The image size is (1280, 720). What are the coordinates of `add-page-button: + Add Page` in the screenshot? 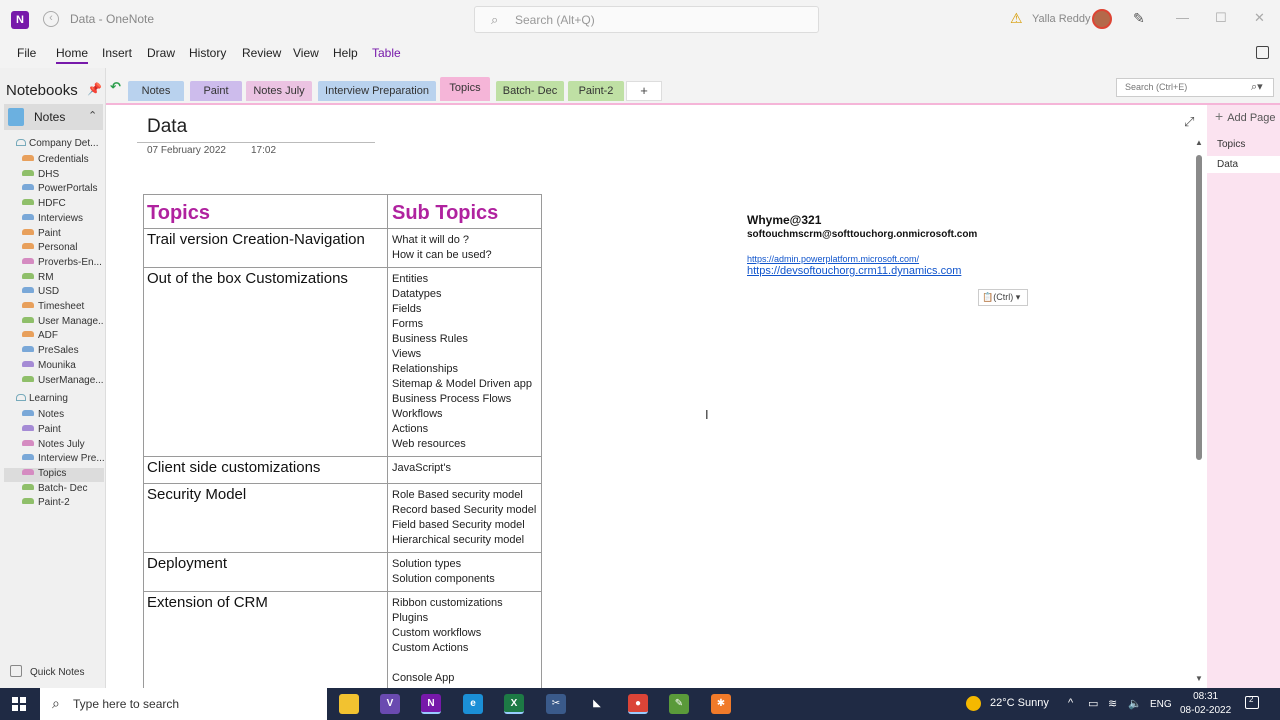 It's located at (1245, 116).